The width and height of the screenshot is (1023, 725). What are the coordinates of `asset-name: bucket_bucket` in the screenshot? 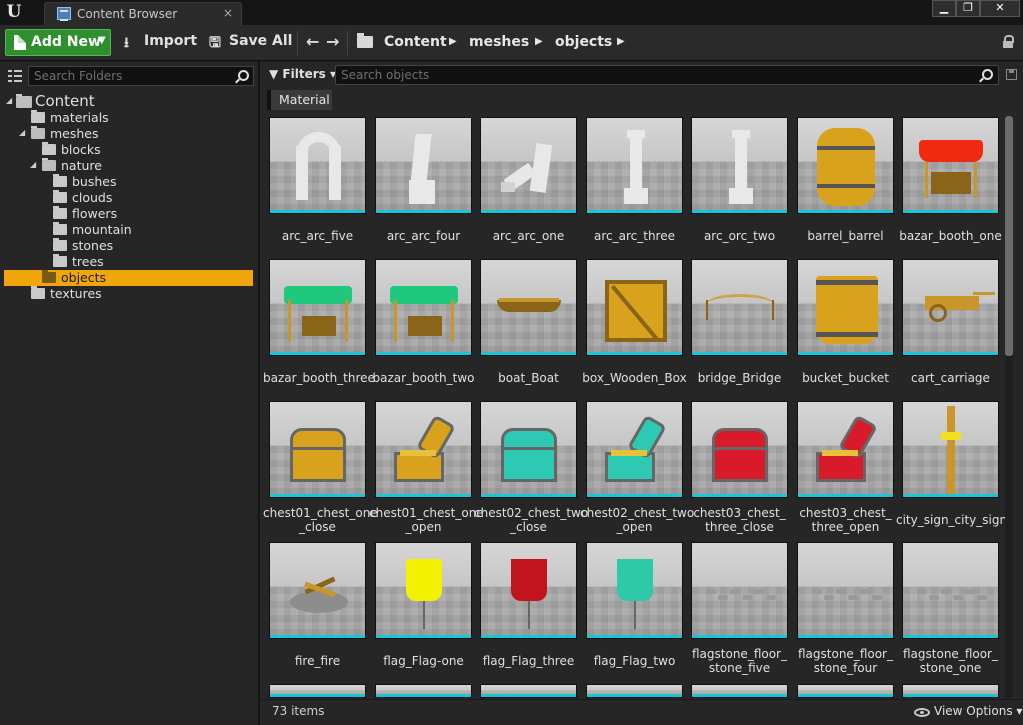 It's located at (845, 378).